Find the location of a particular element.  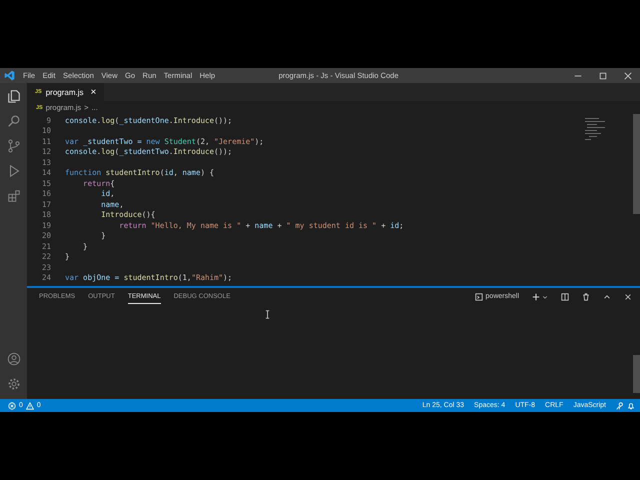

terminal-icon is located at coordinates (478, 296).